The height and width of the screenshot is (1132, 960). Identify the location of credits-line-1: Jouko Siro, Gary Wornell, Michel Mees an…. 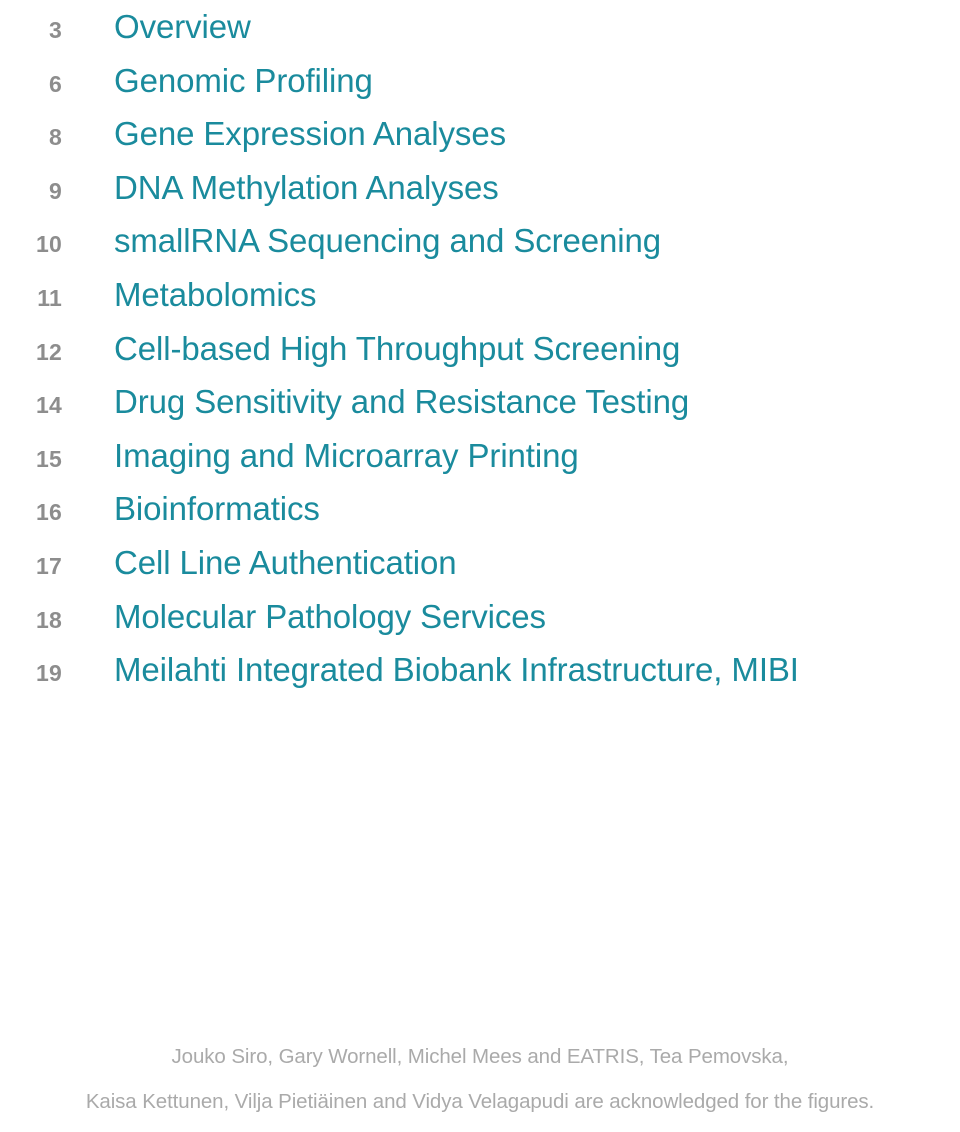
(480, 1056).